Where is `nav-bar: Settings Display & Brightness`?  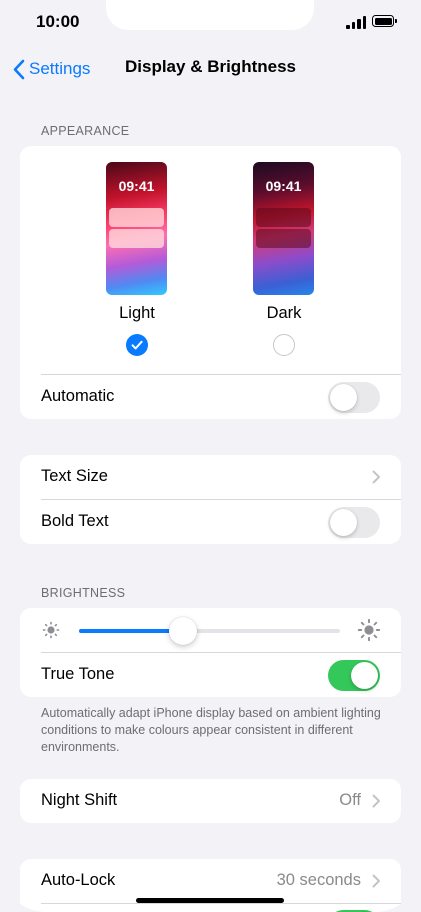
nav-bar: Settings Display & Brightness is located at coordinates (210, 68).